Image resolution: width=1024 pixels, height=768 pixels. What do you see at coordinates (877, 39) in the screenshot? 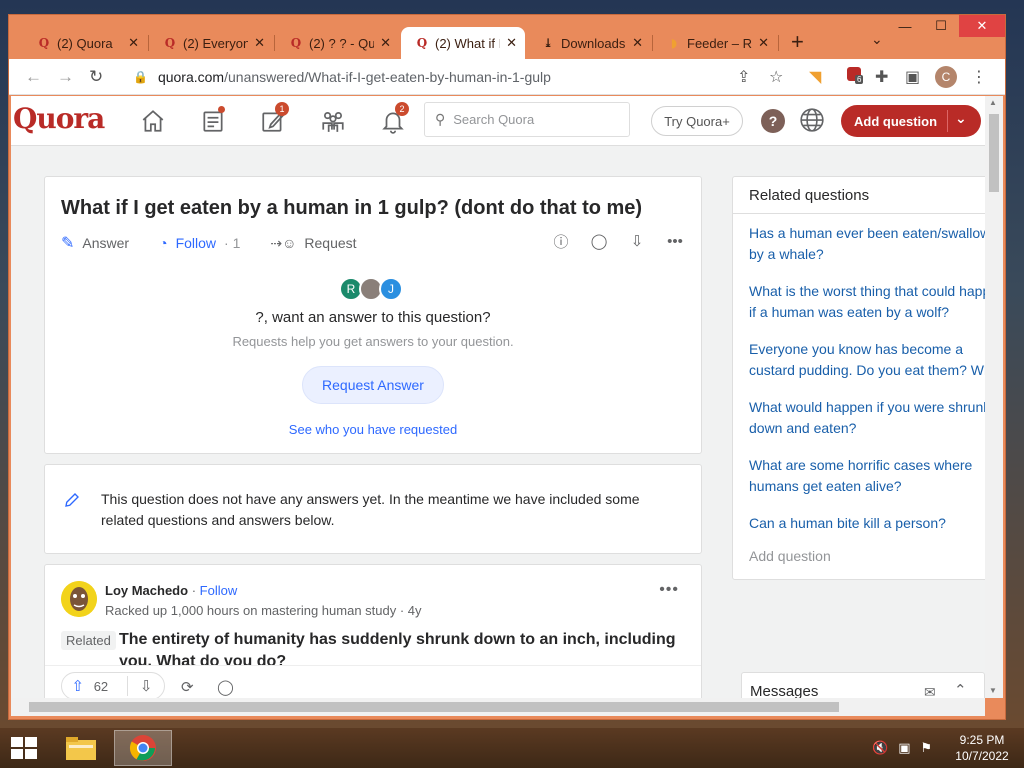
I see `tab-search-chevron-icon: ⌄` at bounding box center [877, 39].